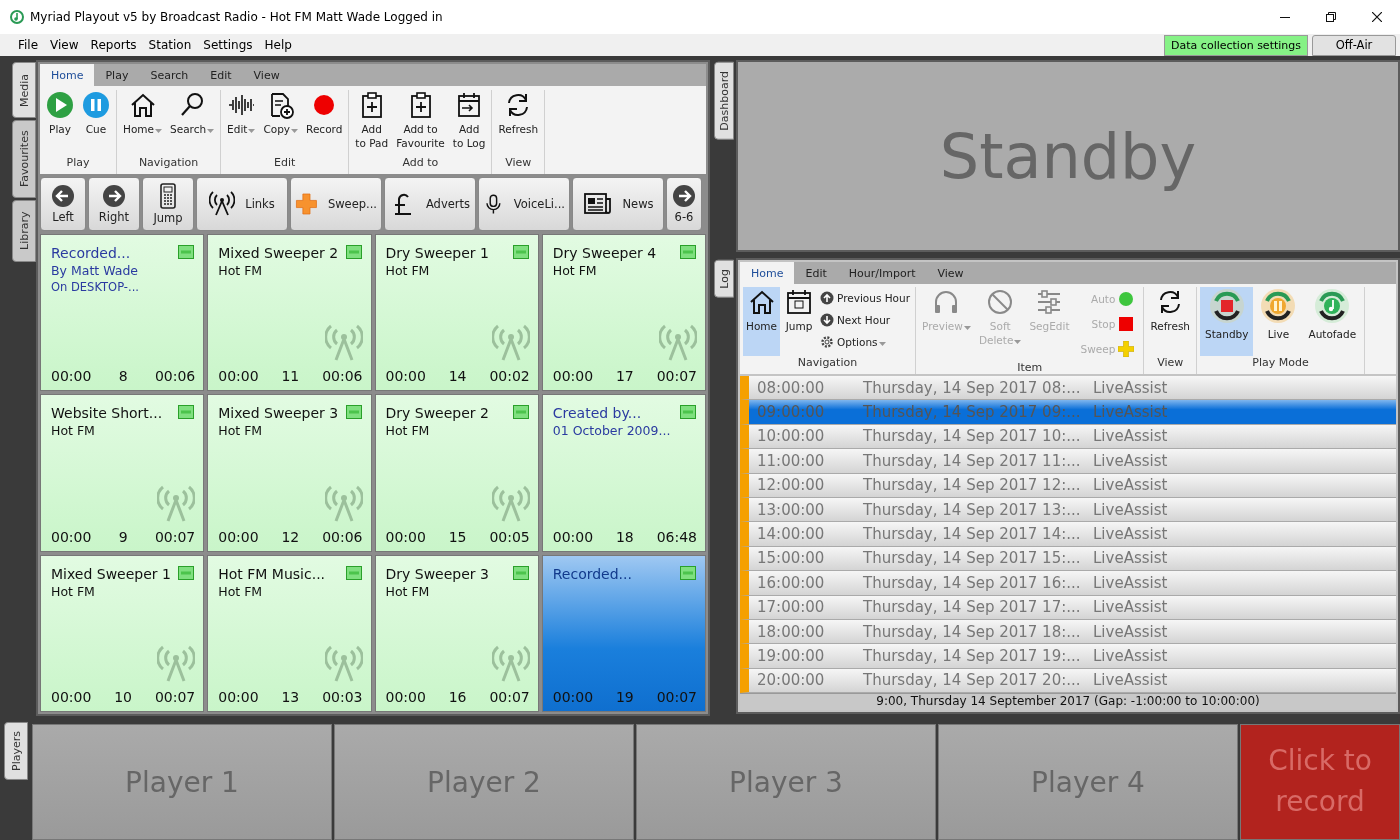  I want to click on side-tab: Log, so click(724, 279).